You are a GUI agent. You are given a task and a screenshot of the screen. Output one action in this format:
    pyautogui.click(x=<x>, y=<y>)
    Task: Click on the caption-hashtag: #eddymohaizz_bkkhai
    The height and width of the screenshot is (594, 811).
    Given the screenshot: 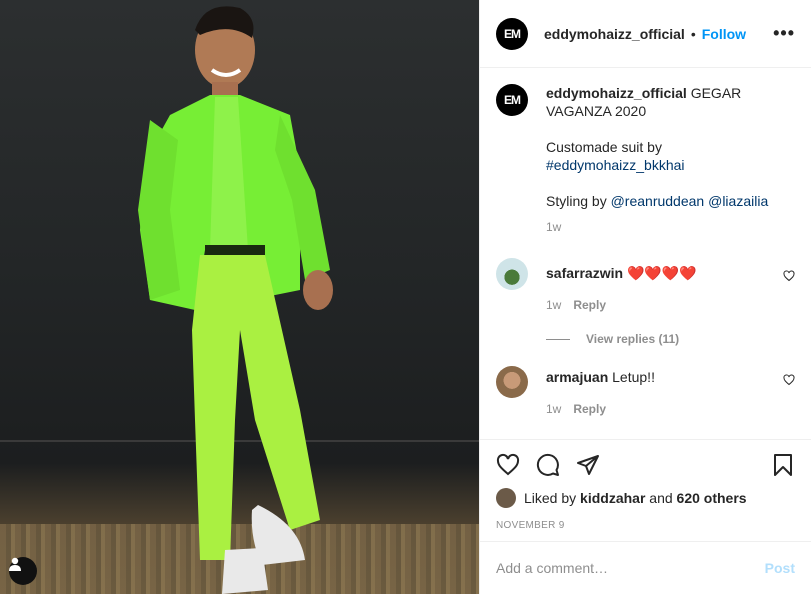 What is the action you would take?
    pyautogui.click(x=615, y=165)
    